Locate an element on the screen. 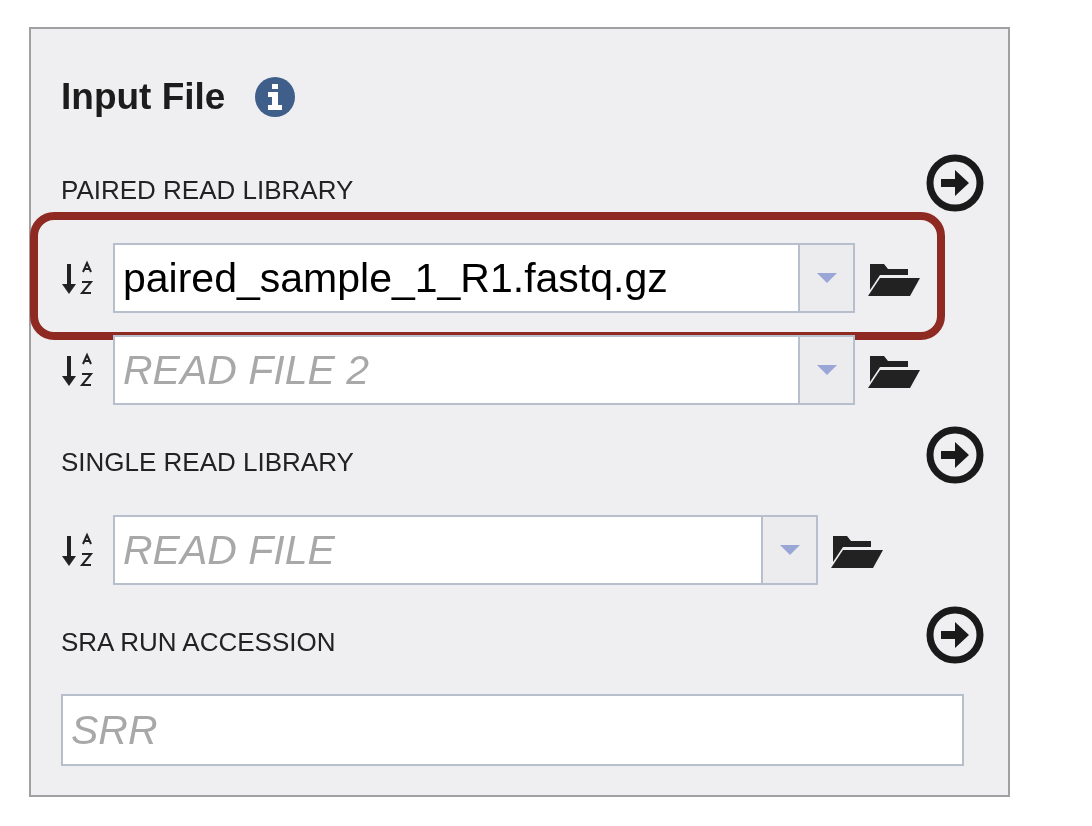  field-label: SRA RUN ACCESSION is located at coordinates (198, 642).